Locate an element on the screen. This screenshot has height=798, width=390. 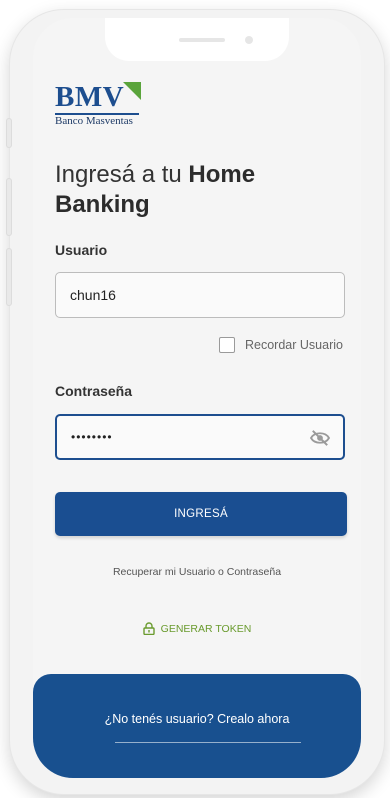
login-button: INGRESÁ is located at coordinates (201, 514).